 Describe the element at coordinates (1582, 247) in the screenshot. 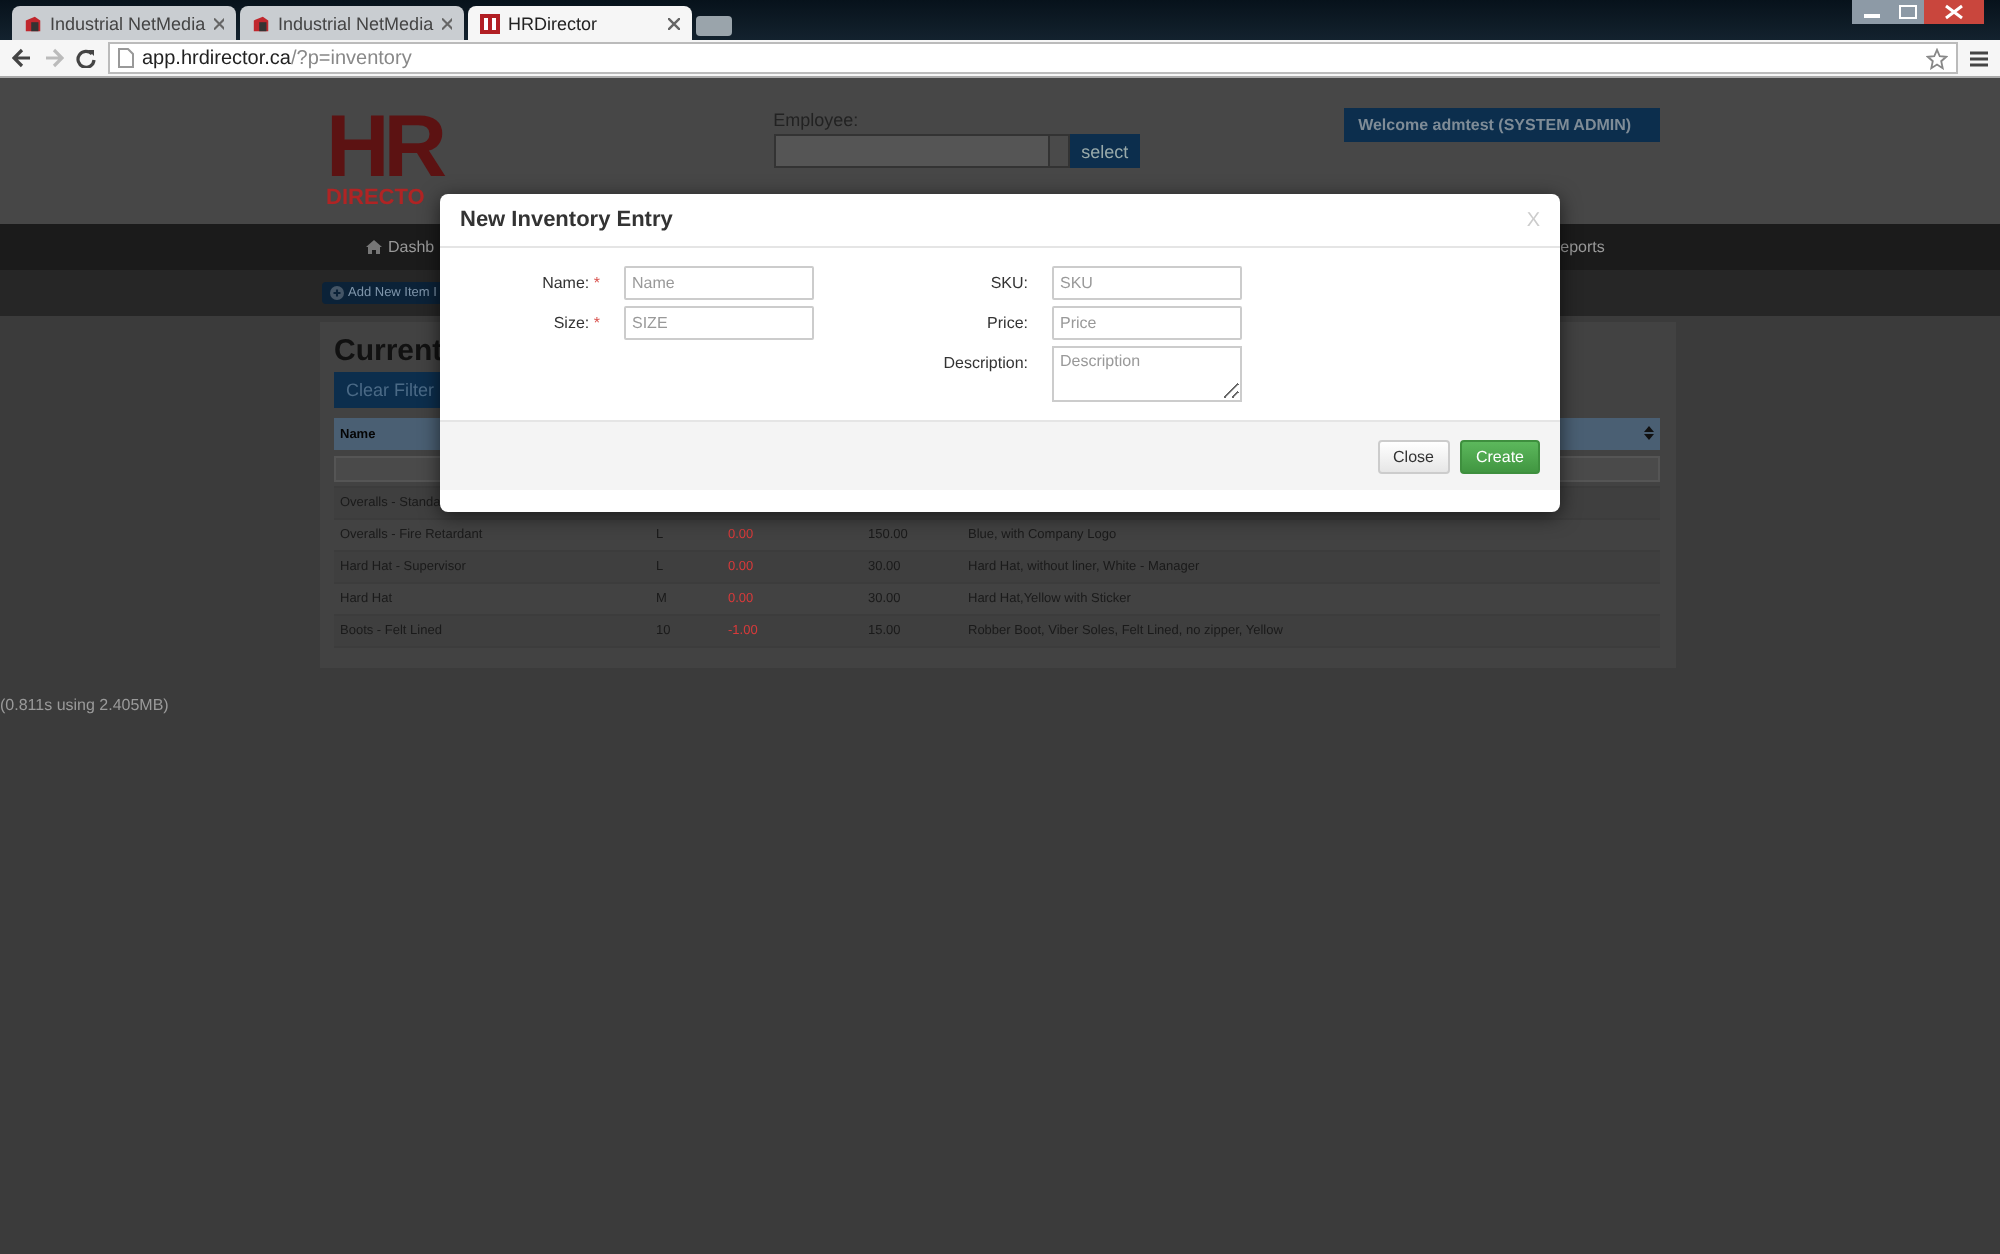

I see `nav-link: eports` at that location.